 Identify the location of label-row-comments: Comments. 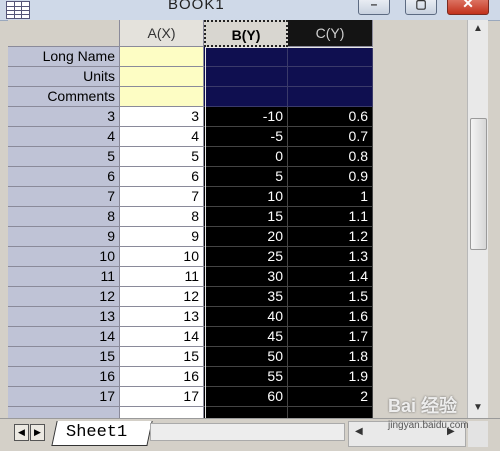
(190, 97).